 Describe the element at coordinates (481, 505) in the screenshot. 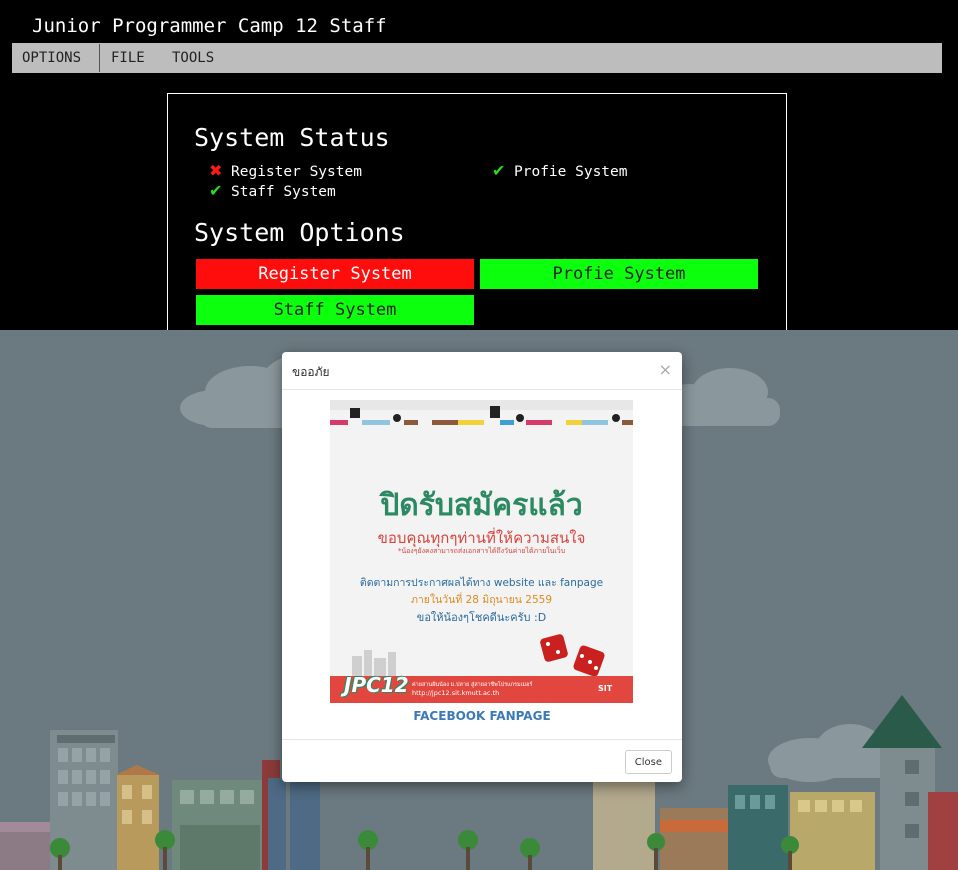

I see `poster-headline: ปิดรับสมัครแล้ว` at that location.